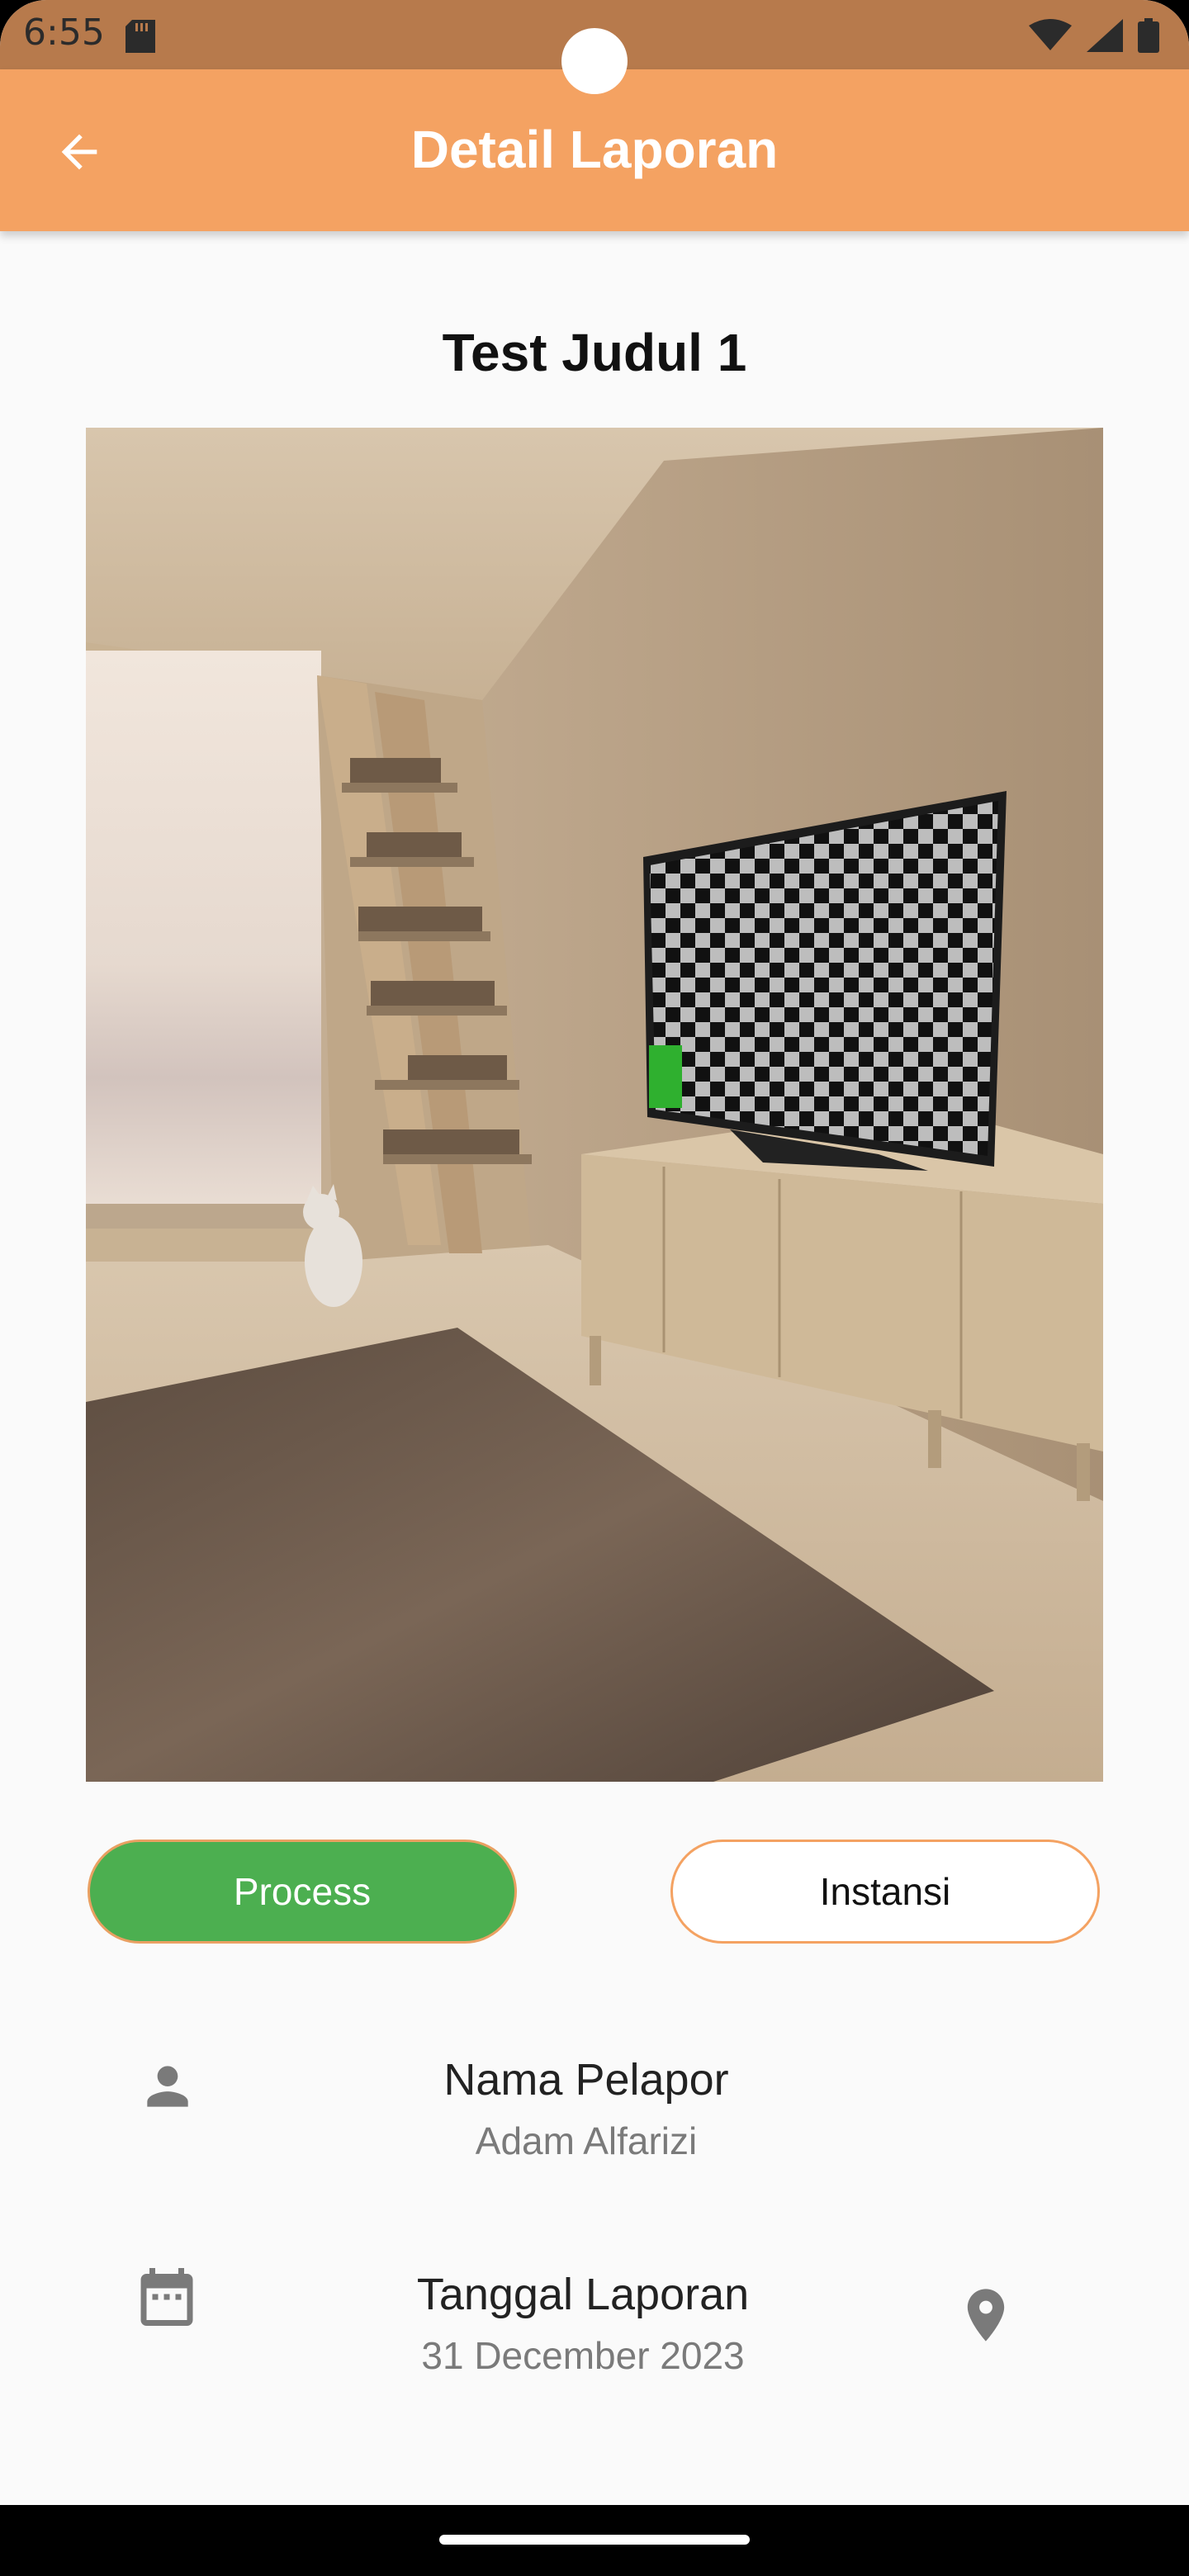 The image size is (1189, 2576). What do you see at coordinates (586, 2140) in the screenshot?
I see `reporter-value: Adam Alfarizi` at bounding box center [586, 2140].